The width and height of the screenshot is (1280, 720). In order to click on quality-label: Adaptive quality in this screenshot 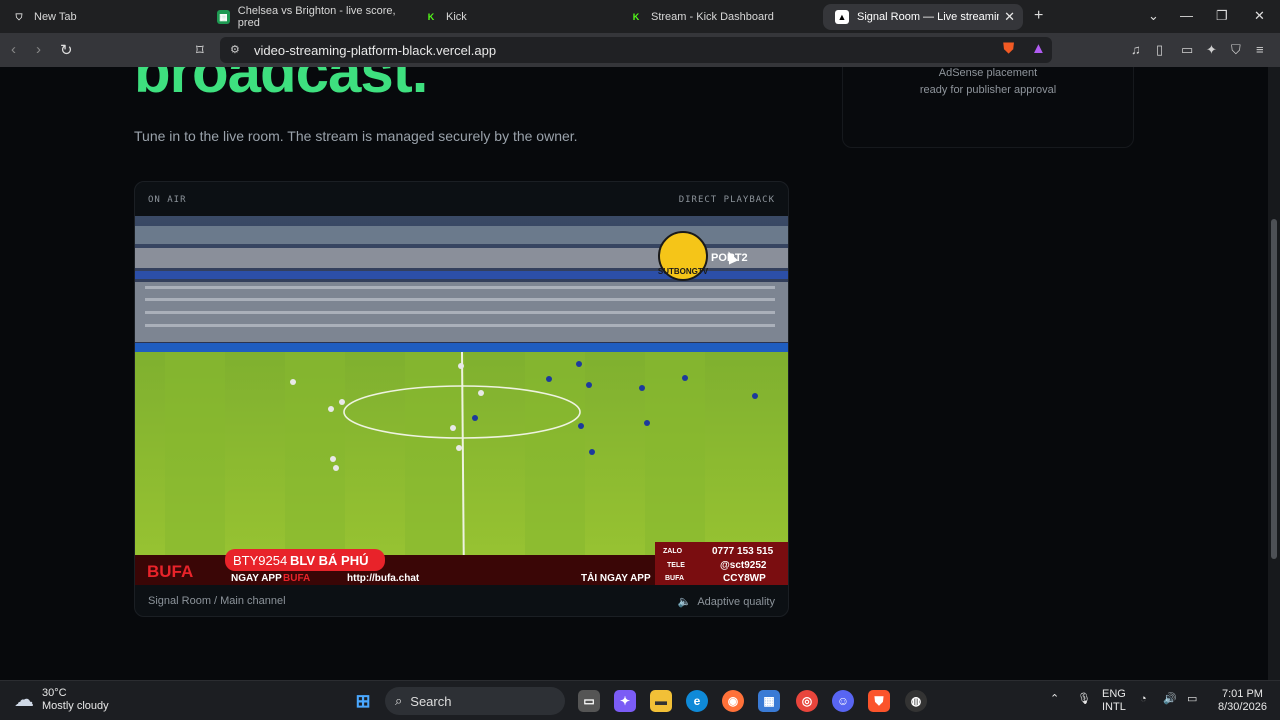, I will do `click(736, 601)`.